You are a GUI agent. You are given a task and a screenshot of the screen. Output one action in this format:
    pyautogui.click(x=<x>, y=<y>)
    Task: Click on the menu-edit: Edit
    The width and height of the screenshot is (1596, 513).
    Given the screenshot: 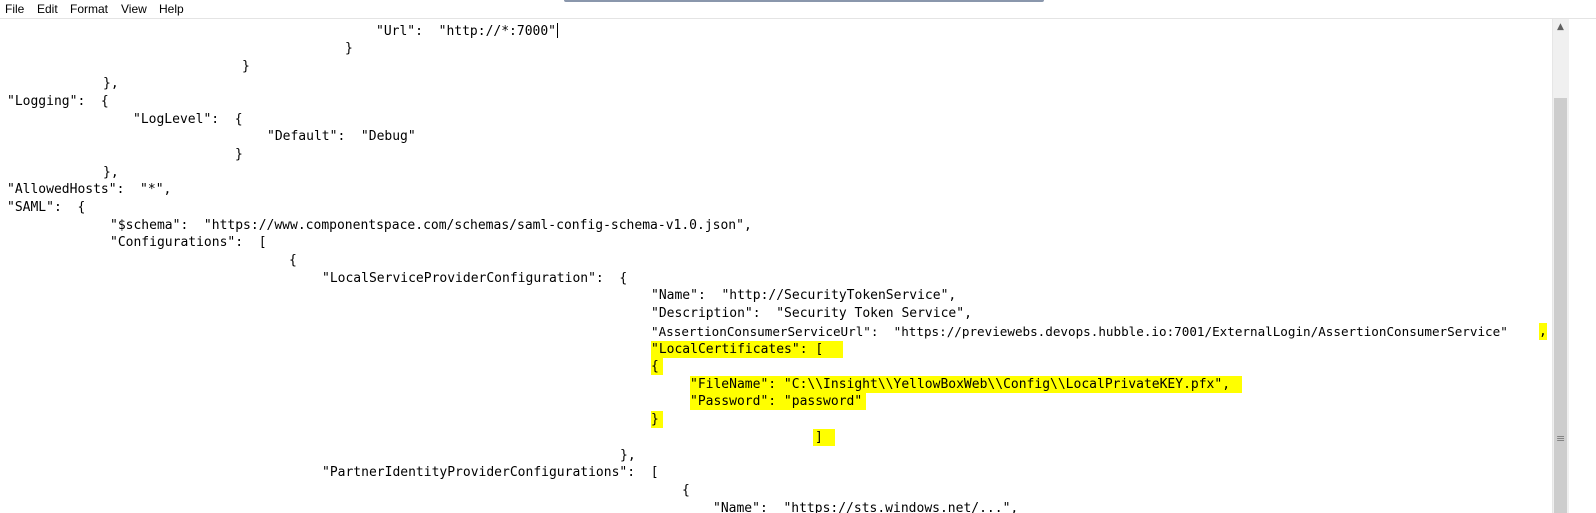 What is the action you would take?
    pyautogui.click(x=47, y=9)
    